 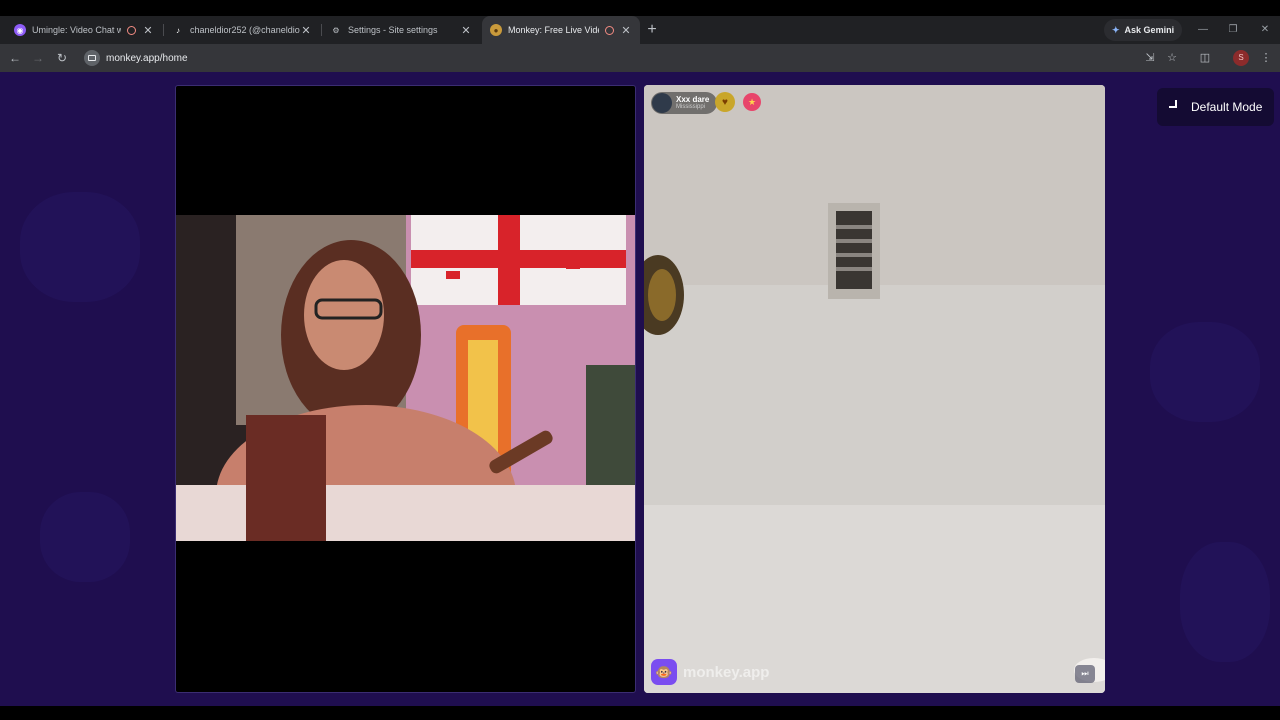 I want to click on partner-location: Mississippi, so click(x=691, y=107).